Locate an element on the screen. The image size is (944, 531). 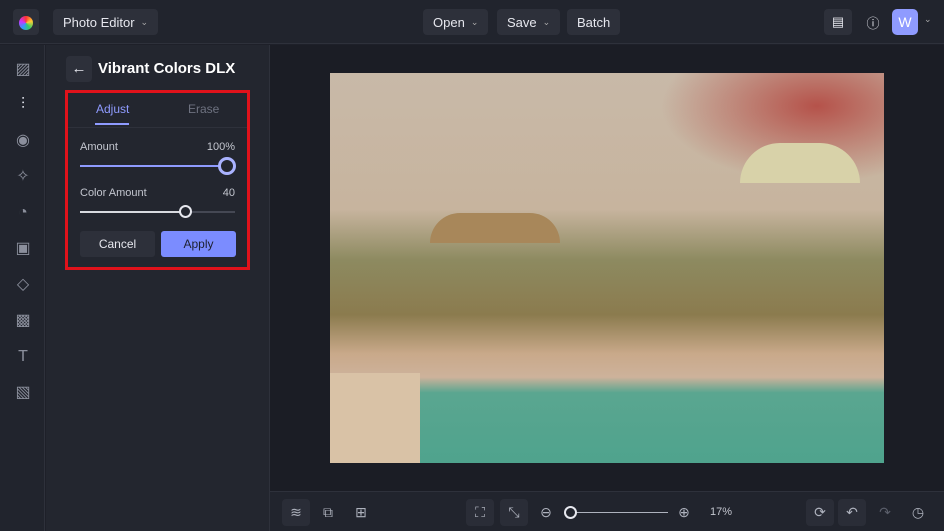
apply-button: Apply is located at coordinates (198, 244).